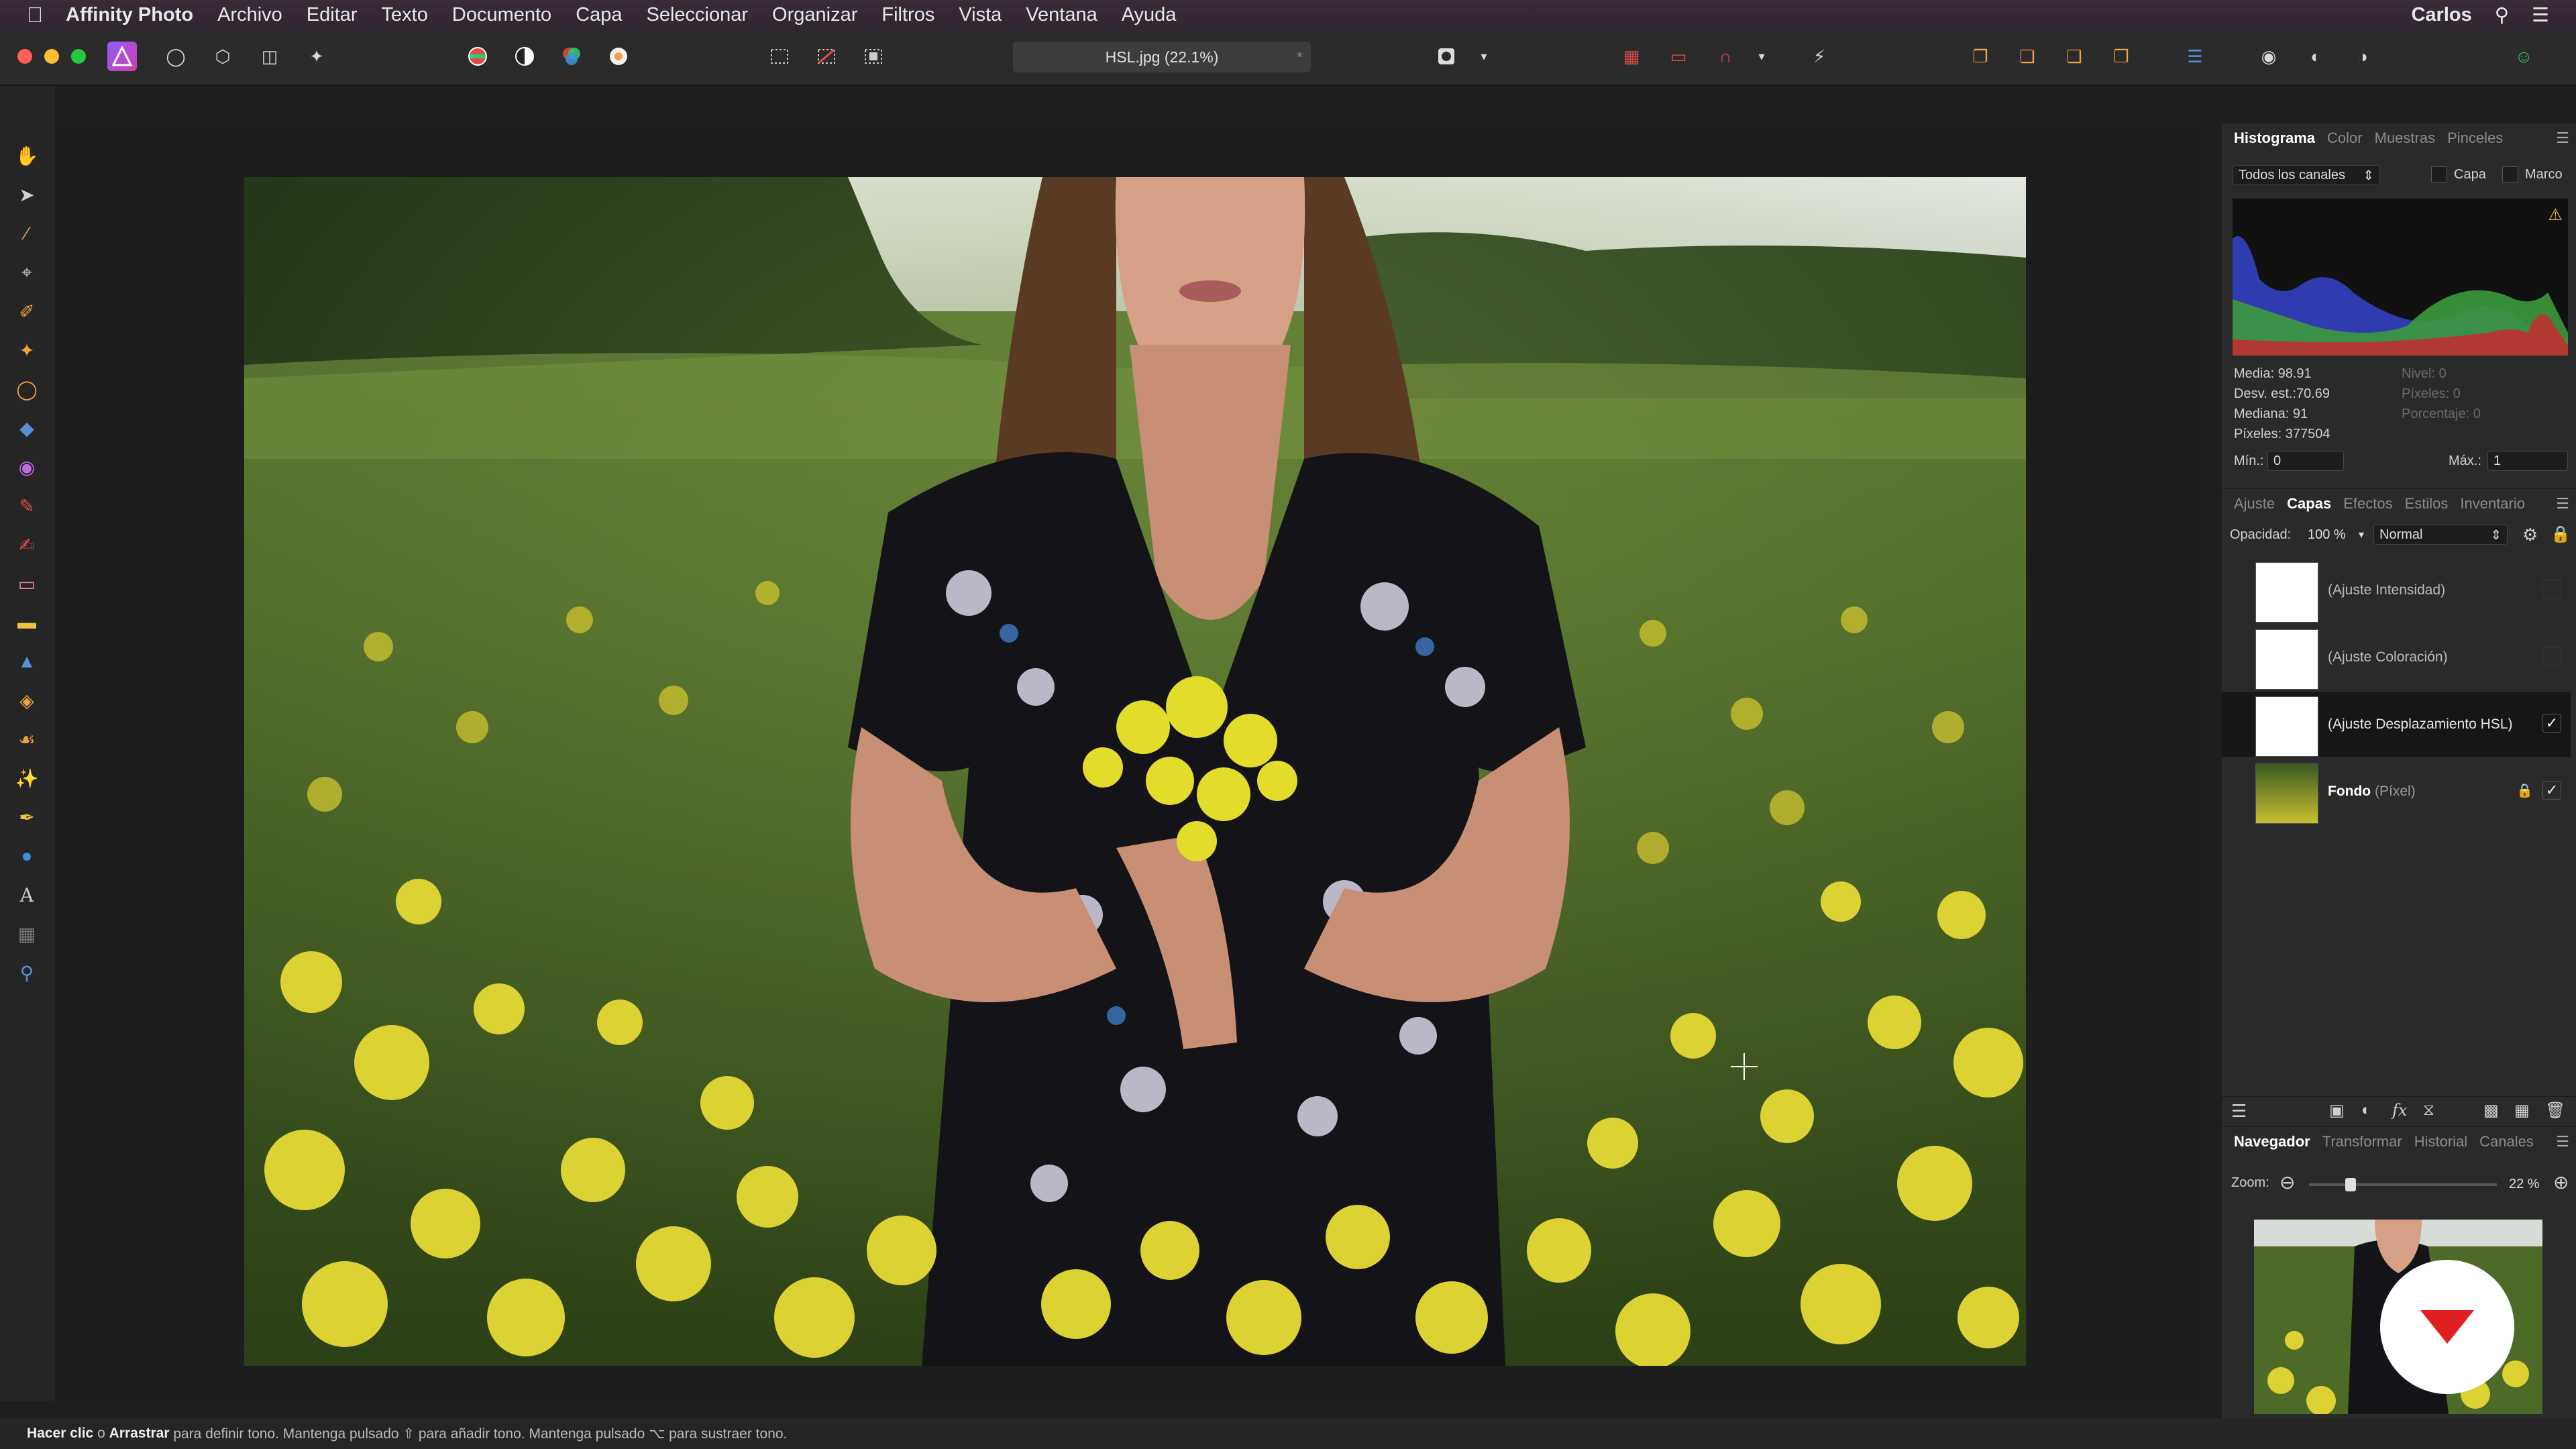 The image size is (2576, 1449). Describe the element at coordinates (2400, 277) in the screenshot. I see `histogram-graph: ⚠` at that location.